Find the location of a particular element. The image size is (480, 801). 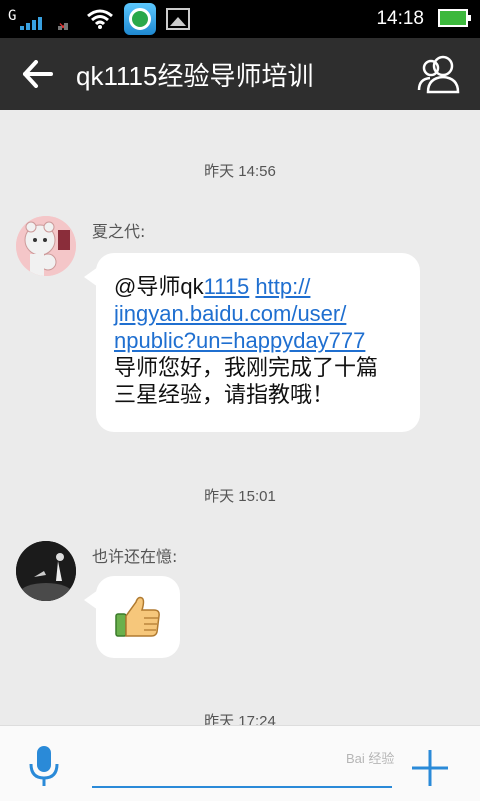

thumbs-up-emoji is located at coordinates (138, 617).